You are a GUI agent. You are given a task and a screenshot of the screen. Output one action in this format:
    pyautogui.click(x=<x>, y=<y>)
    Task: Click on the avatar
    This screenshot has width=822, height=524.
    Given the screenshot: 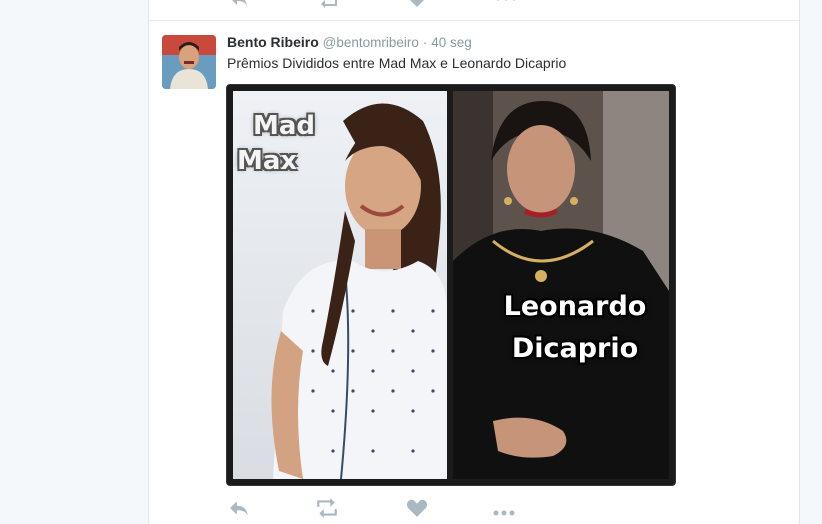 What is the action you would take?
    pyautogui.click(x=189, y=62)
    